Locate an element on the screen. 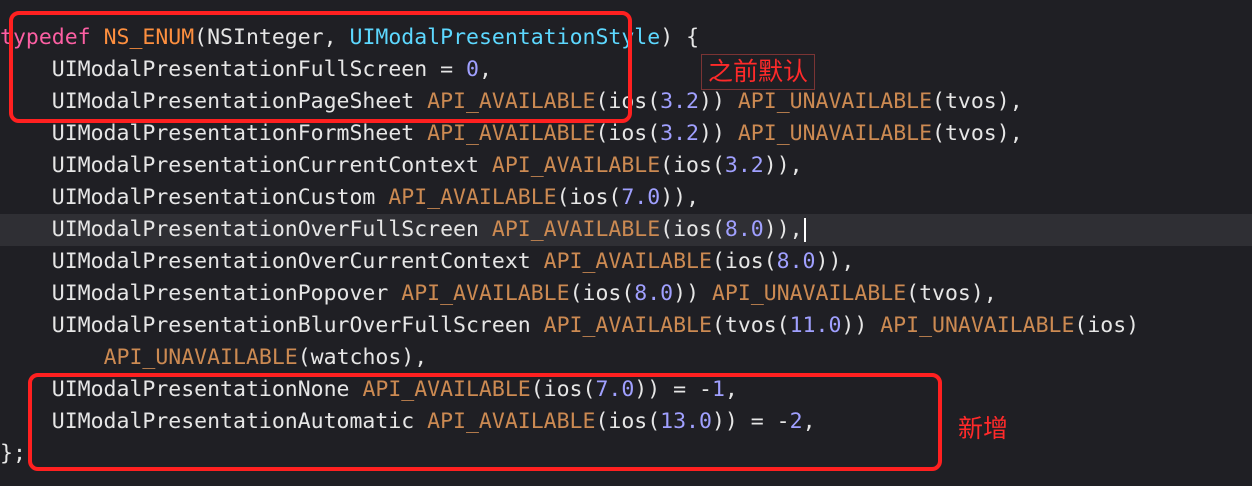 Image resolution: width=1252 pixels, height=486 pixels. code-token-num: 11.0 is located at coordinates (815, 325).